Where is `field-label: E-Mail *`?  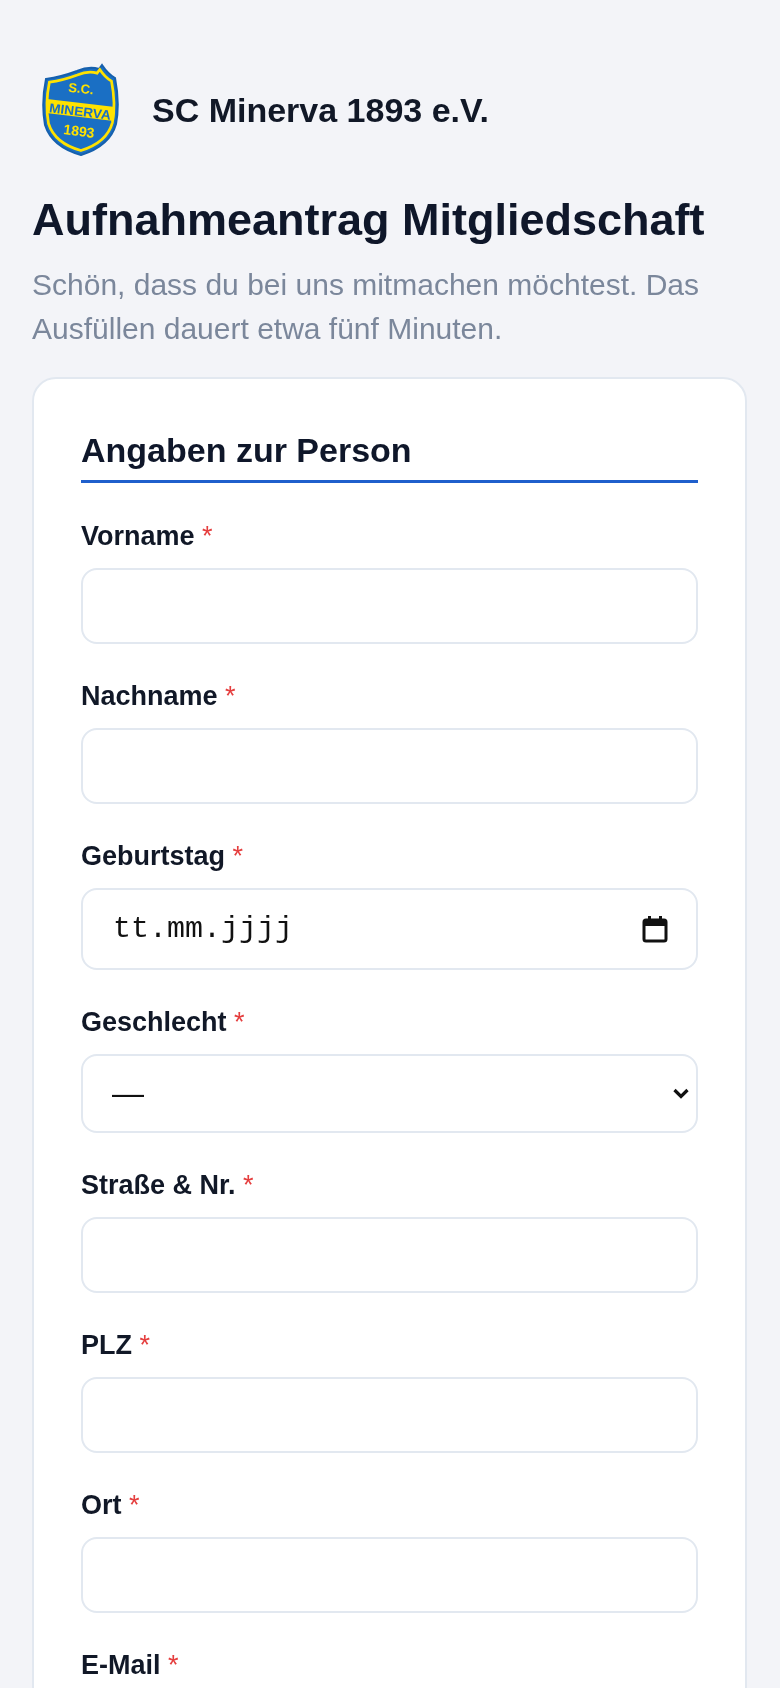
field-label: E-Mail * is located at coordinates (130, 1665).